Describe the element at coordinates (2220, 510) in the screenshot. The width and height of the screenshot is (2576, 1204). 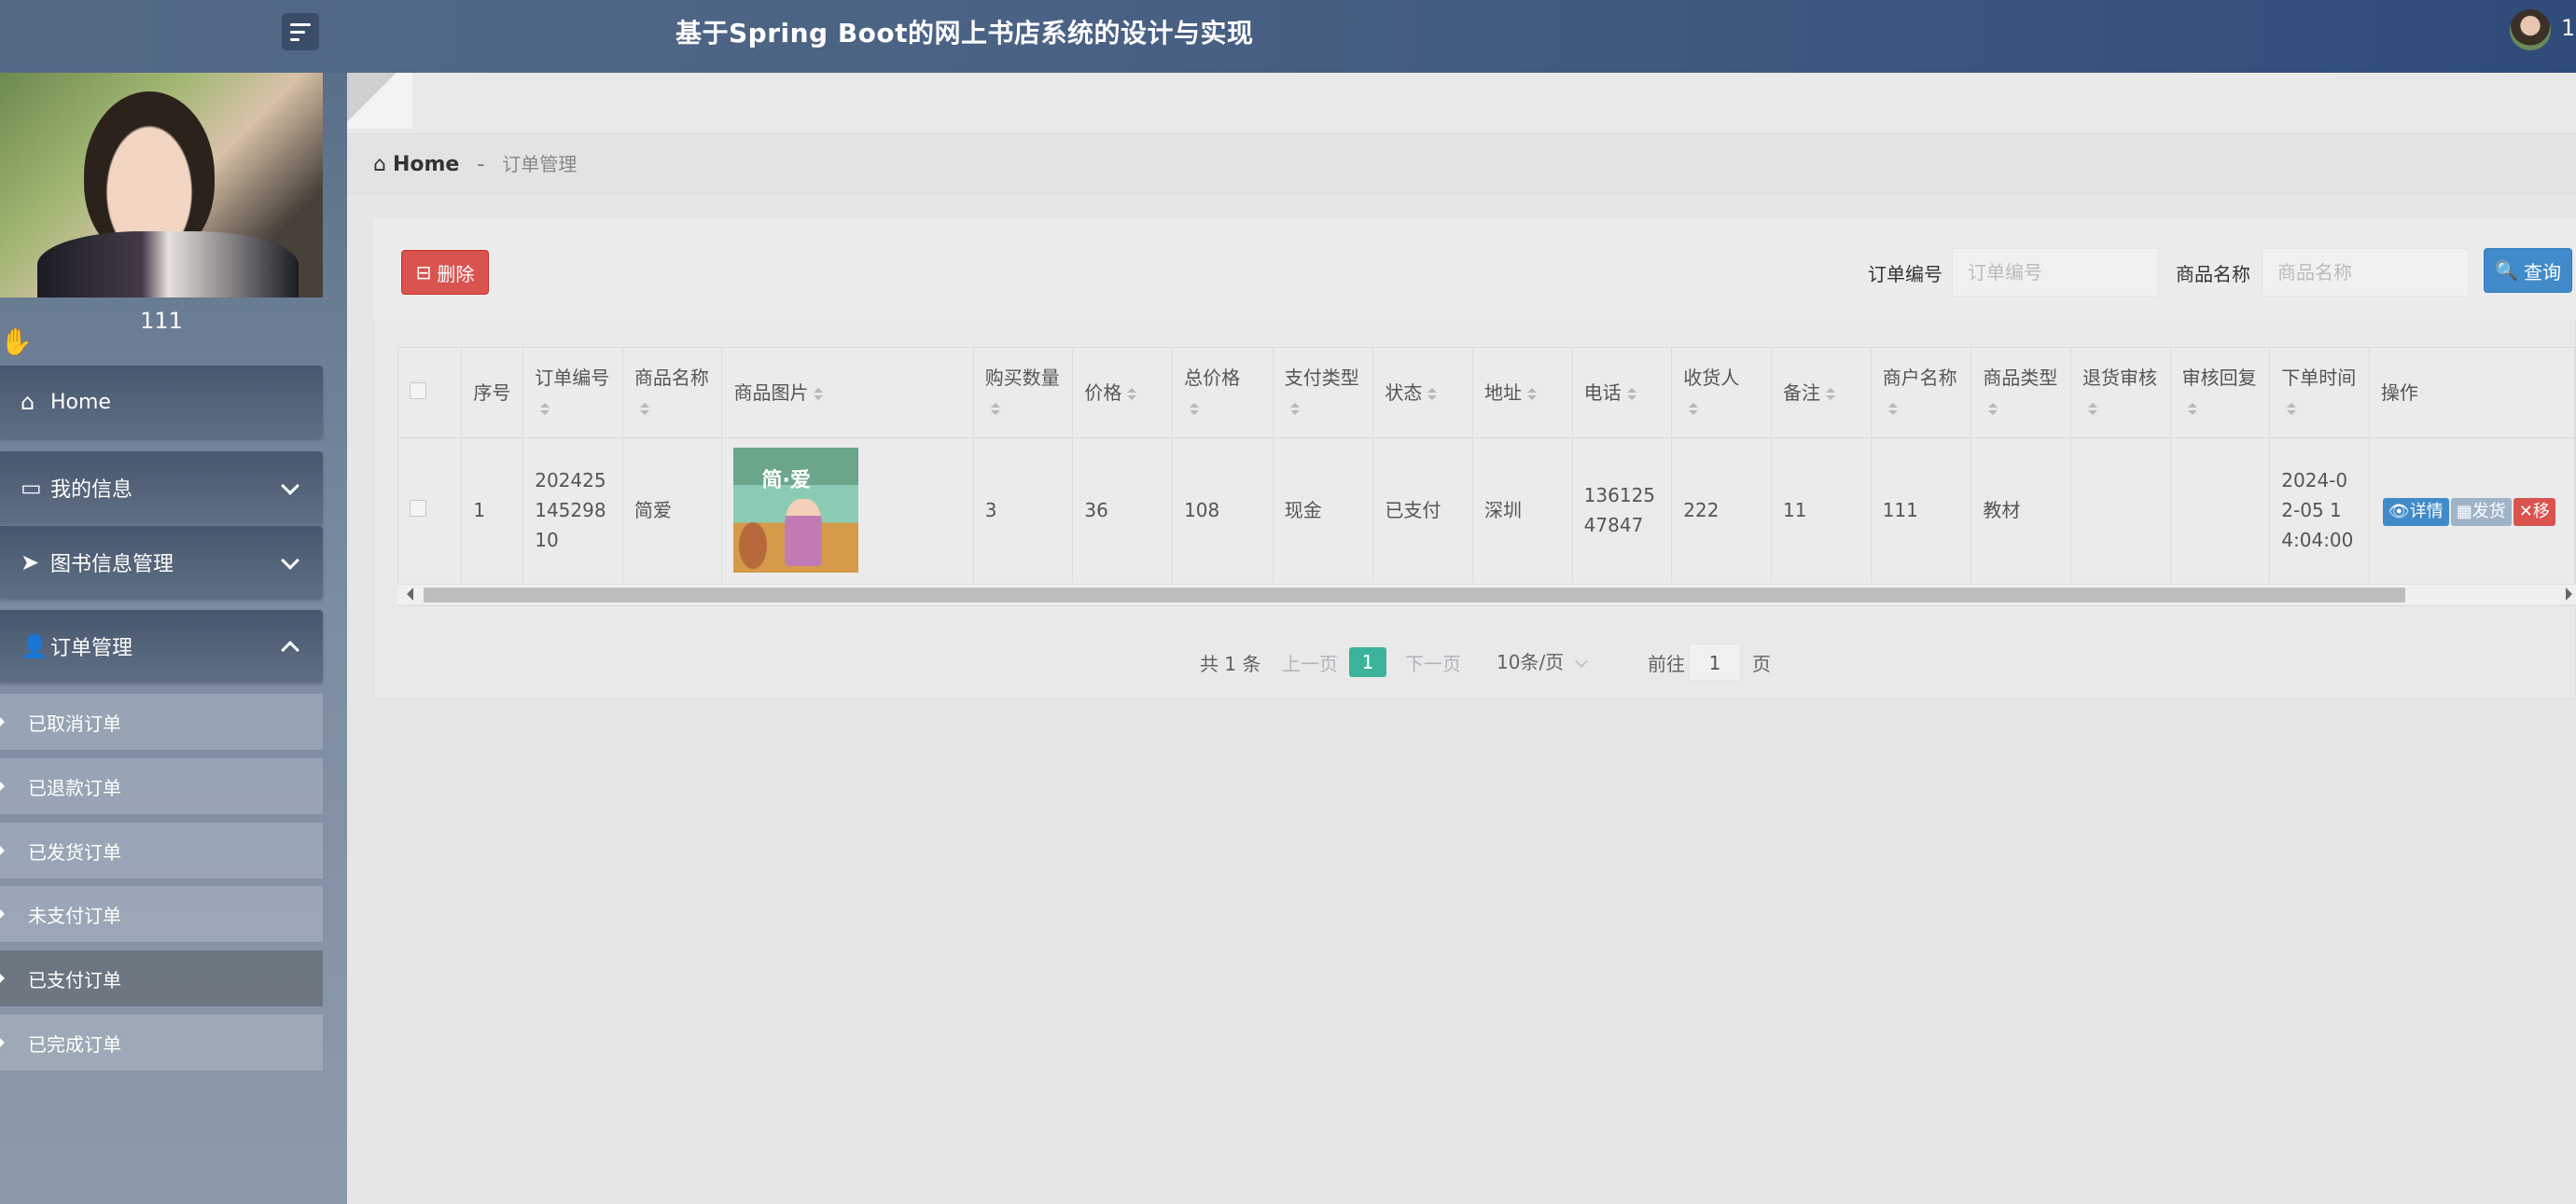
I see `cell-review-reply` at that location.